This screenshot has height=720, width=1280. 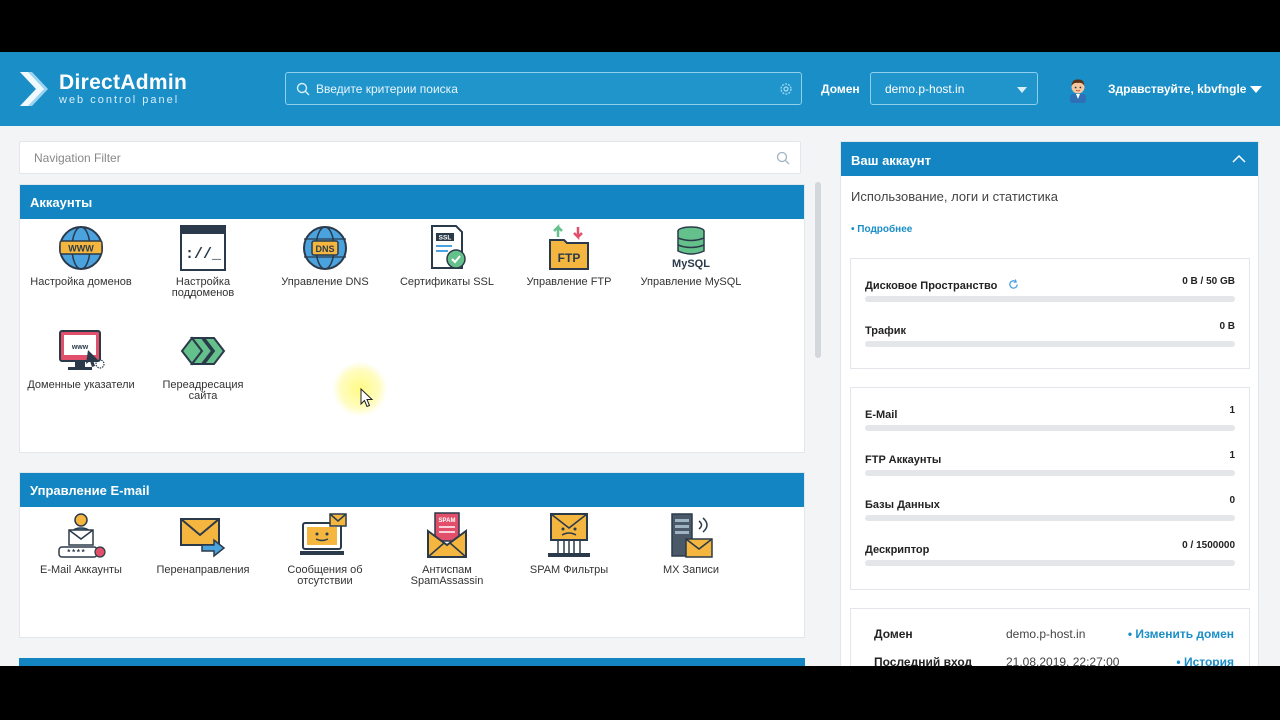 What do you see at coordinates (203, 351) in the screenshot?
I see `redirect-arrows-icon` at bounding box center [203, 351].